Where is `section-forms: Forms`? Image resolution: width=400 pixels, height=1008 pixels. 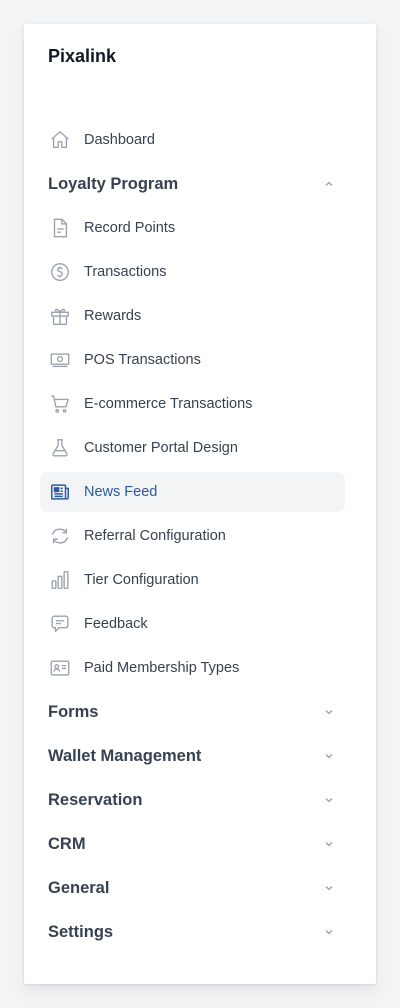
section-forms: Forms is located at coordinates (192, 712).